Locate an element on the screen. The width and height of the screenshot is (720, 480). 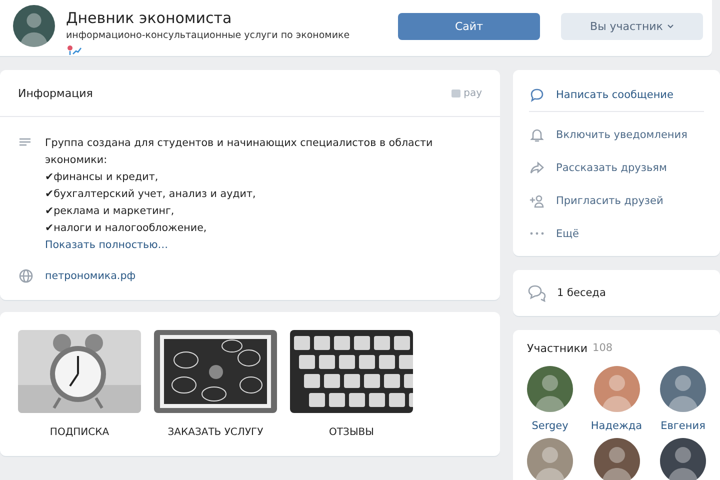
add-user-icon is located at coordinates (537, 200).